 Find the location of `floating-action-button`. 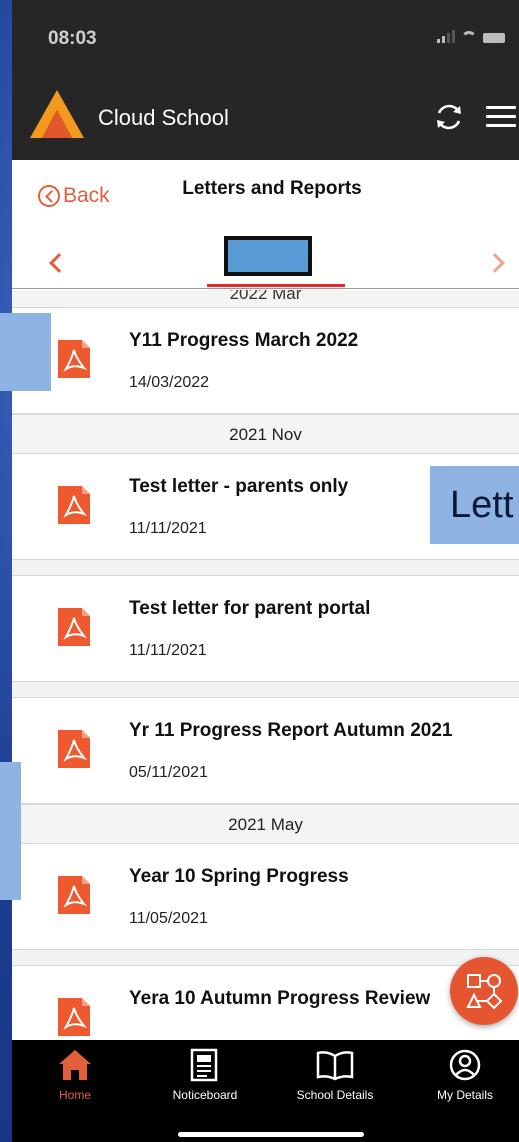

floating-action-button is located at coordinates (484, 991).